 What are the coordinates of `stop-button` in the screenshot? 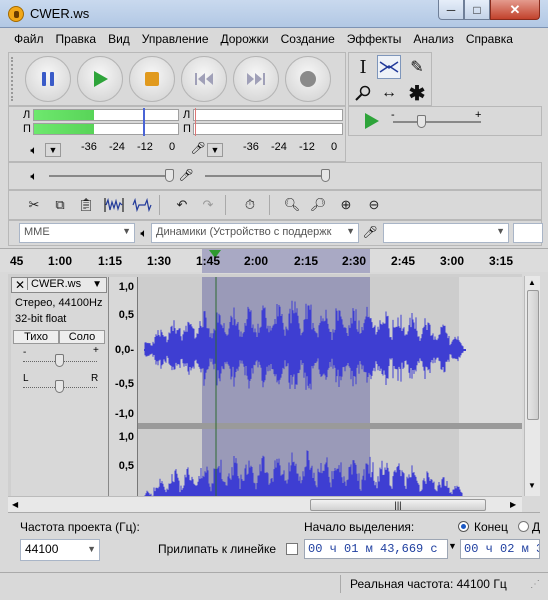 It's located at (152, 79).